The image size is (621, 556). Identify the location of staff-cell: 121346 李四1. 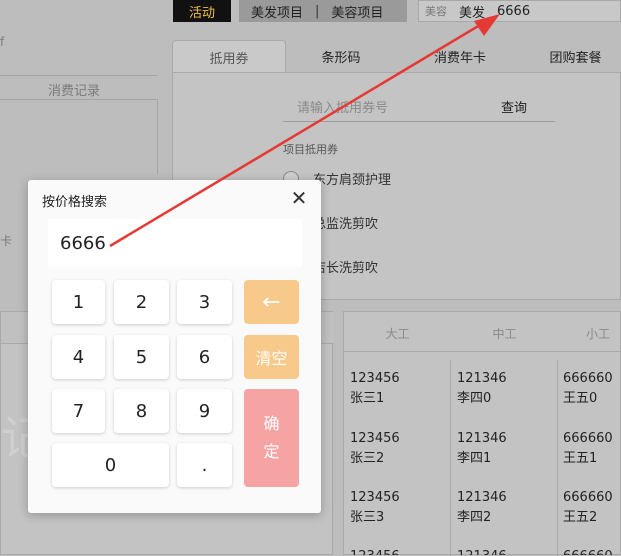
(482, 449).